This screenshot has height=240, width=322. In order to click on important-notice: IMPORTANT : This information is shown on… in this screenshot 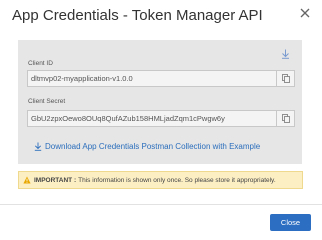, I will do `click(160, 180)`.